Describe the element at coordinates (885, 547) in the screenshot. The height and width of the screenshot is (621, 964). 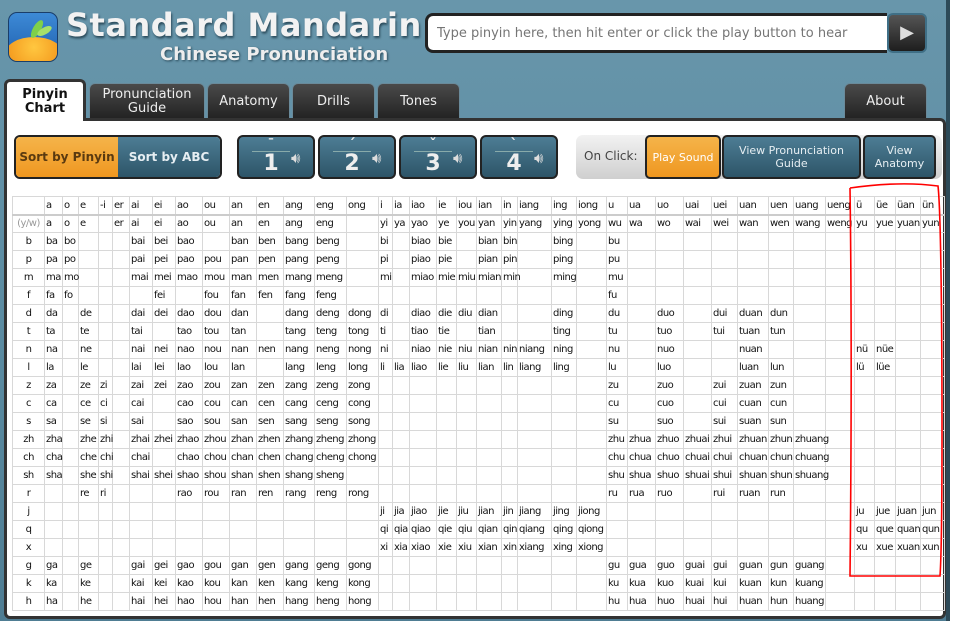
I see `syllable-cell: xue` at that location.